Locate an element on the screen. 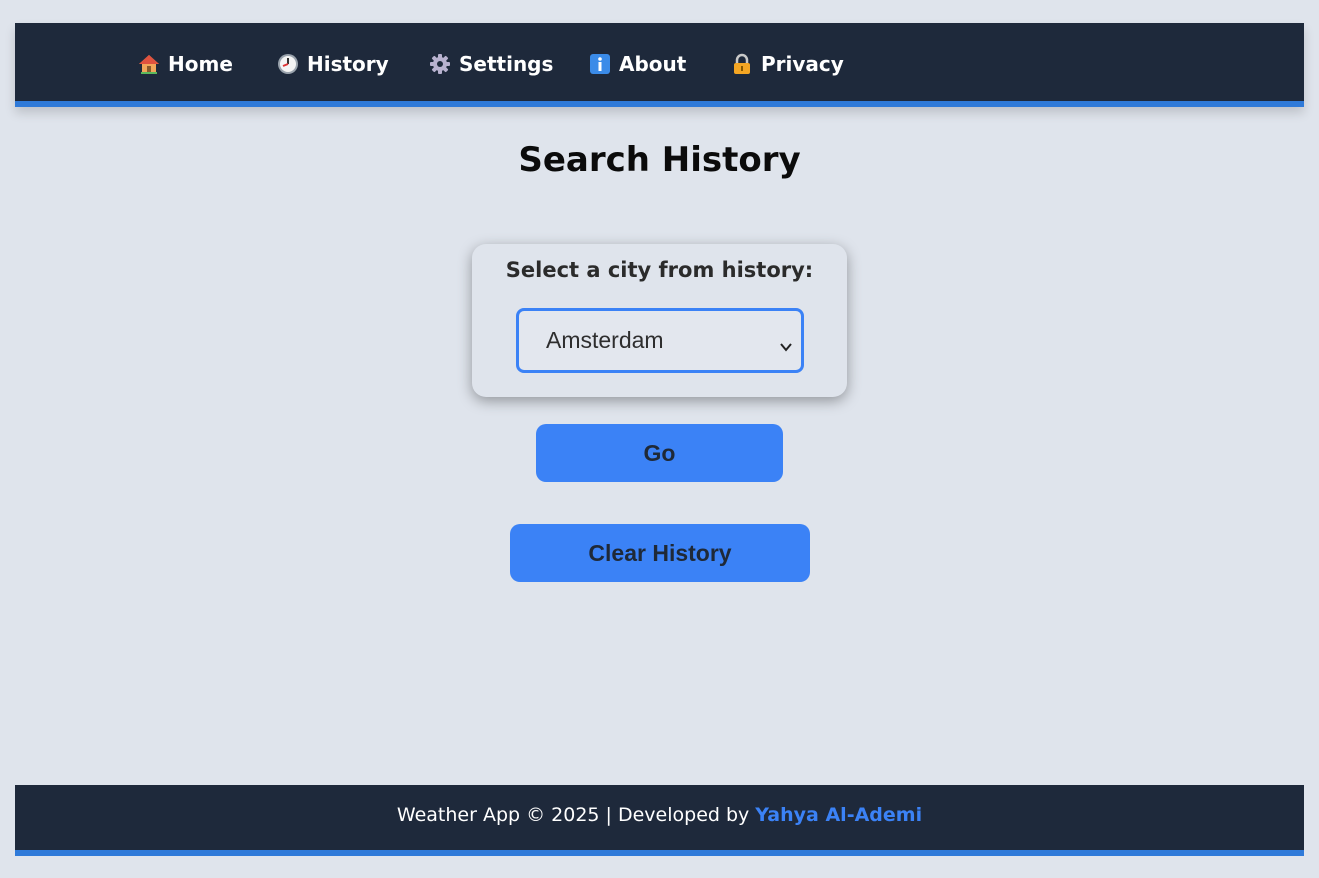 The image size is (1319, 878). top-navbar: Home History Settings About Privacy is located at coordinates (659, 65).